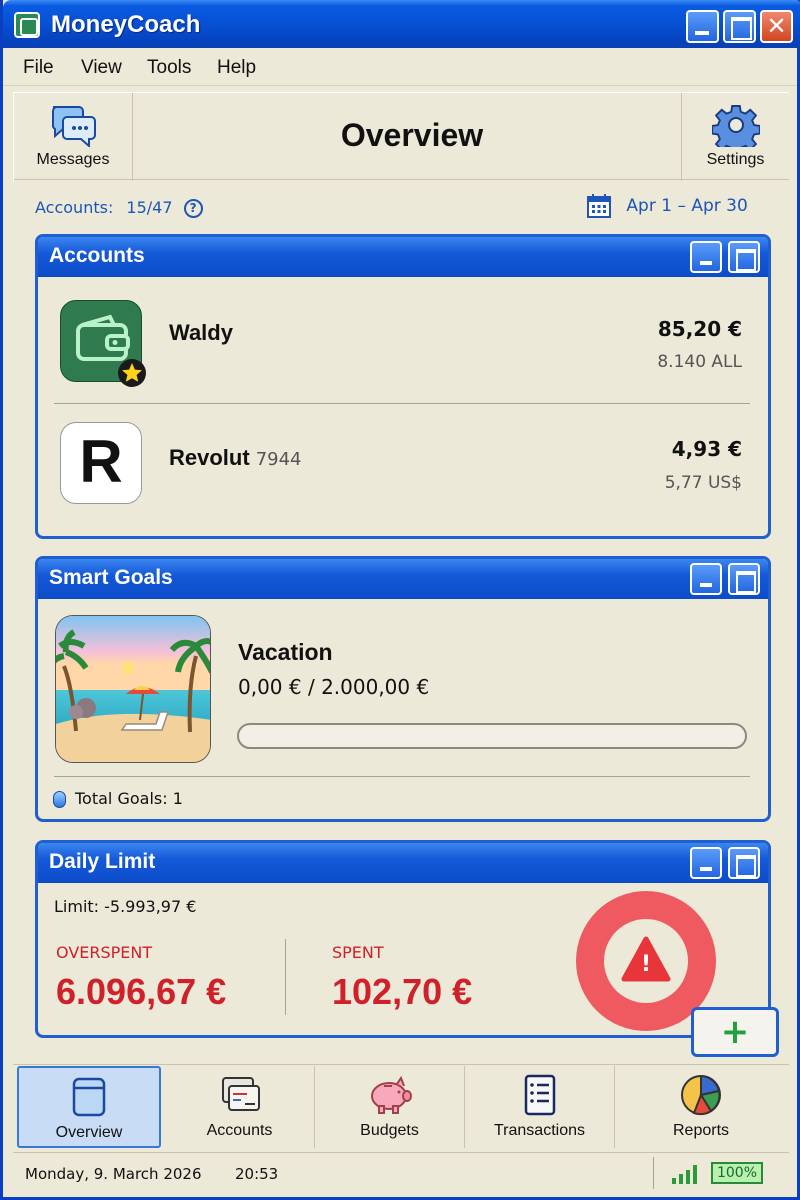  What do you see at coordinates (391, 1094) in the screenshot?
I see `piggy-bank-icon` at bounding box center [391, 1094].